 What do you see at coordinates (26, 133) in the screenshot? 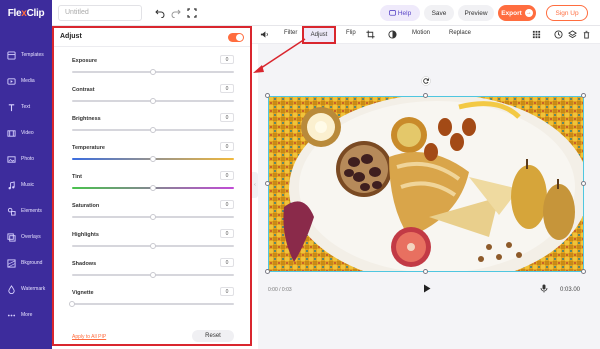
I see `sidebar-item-video: Video` at bounding box center [26, 133].